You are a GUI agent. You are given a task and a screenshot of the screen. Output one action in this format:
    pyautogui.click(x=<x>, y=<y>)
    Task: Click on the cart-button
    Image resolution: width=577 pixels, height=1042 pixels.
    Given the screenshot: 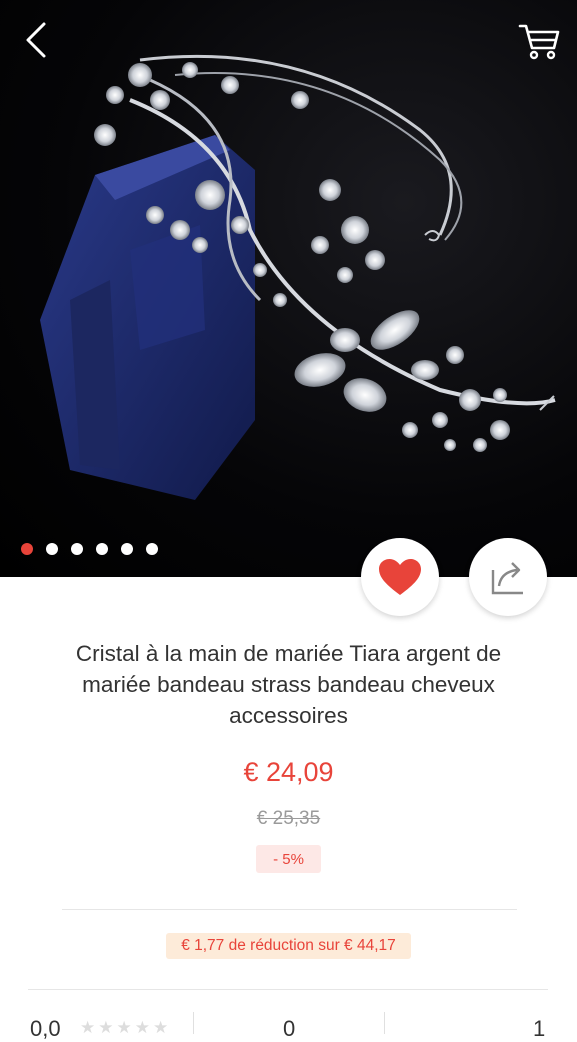 What is the action you would take?
    pyautogui.click(x=538, y=40)
    